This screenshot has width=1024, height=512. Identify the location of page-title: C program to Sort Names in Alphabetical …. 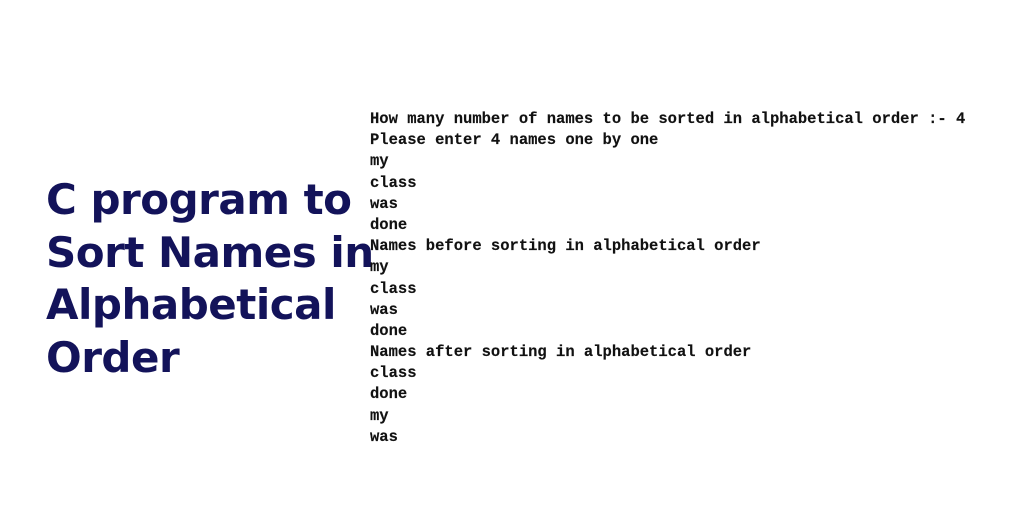
(211, 279).